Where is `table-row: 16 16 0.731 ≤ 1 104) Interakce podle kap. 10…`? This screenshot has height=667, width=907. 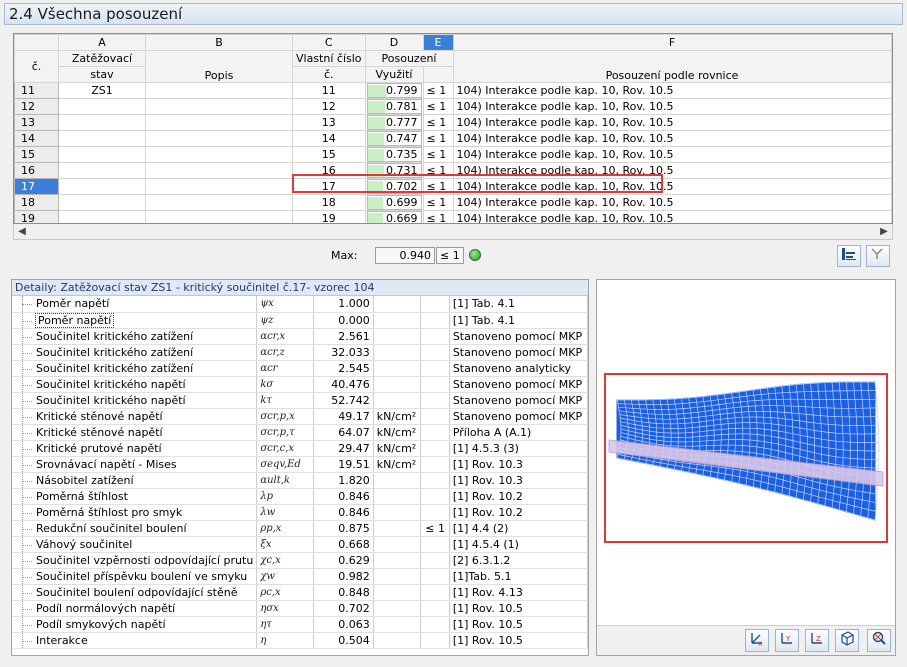 table-row: 16 16 0.731 ≤ 1 104) Interakce podle kap. 10… is located at coordinates (453, 170).